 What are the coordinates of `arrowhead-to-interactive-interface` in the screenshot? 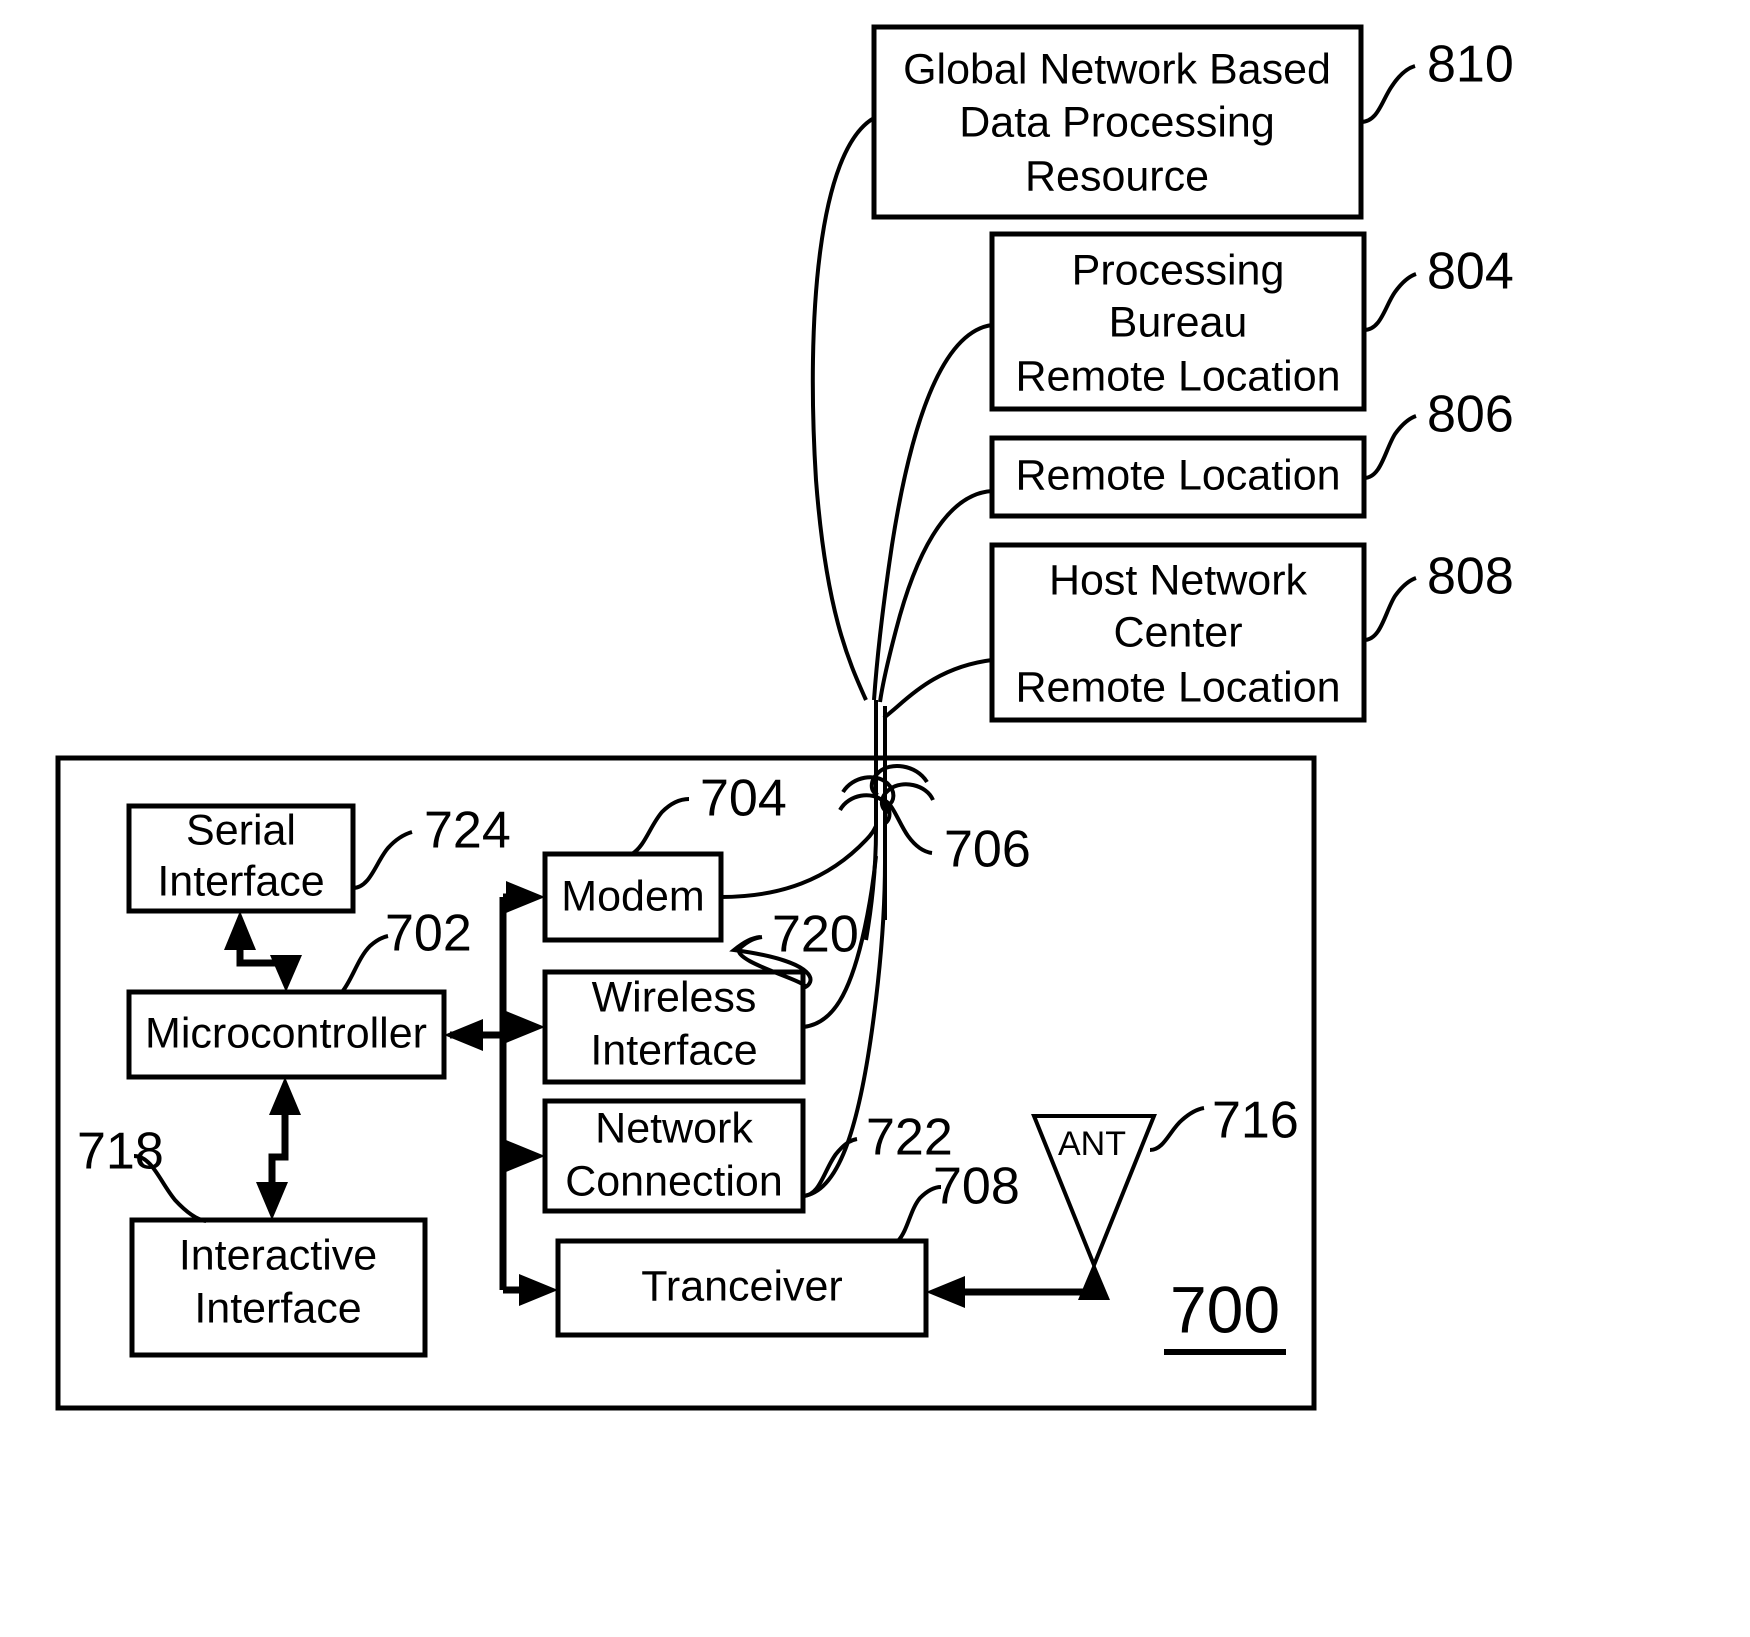 It's located at (272, 1201).